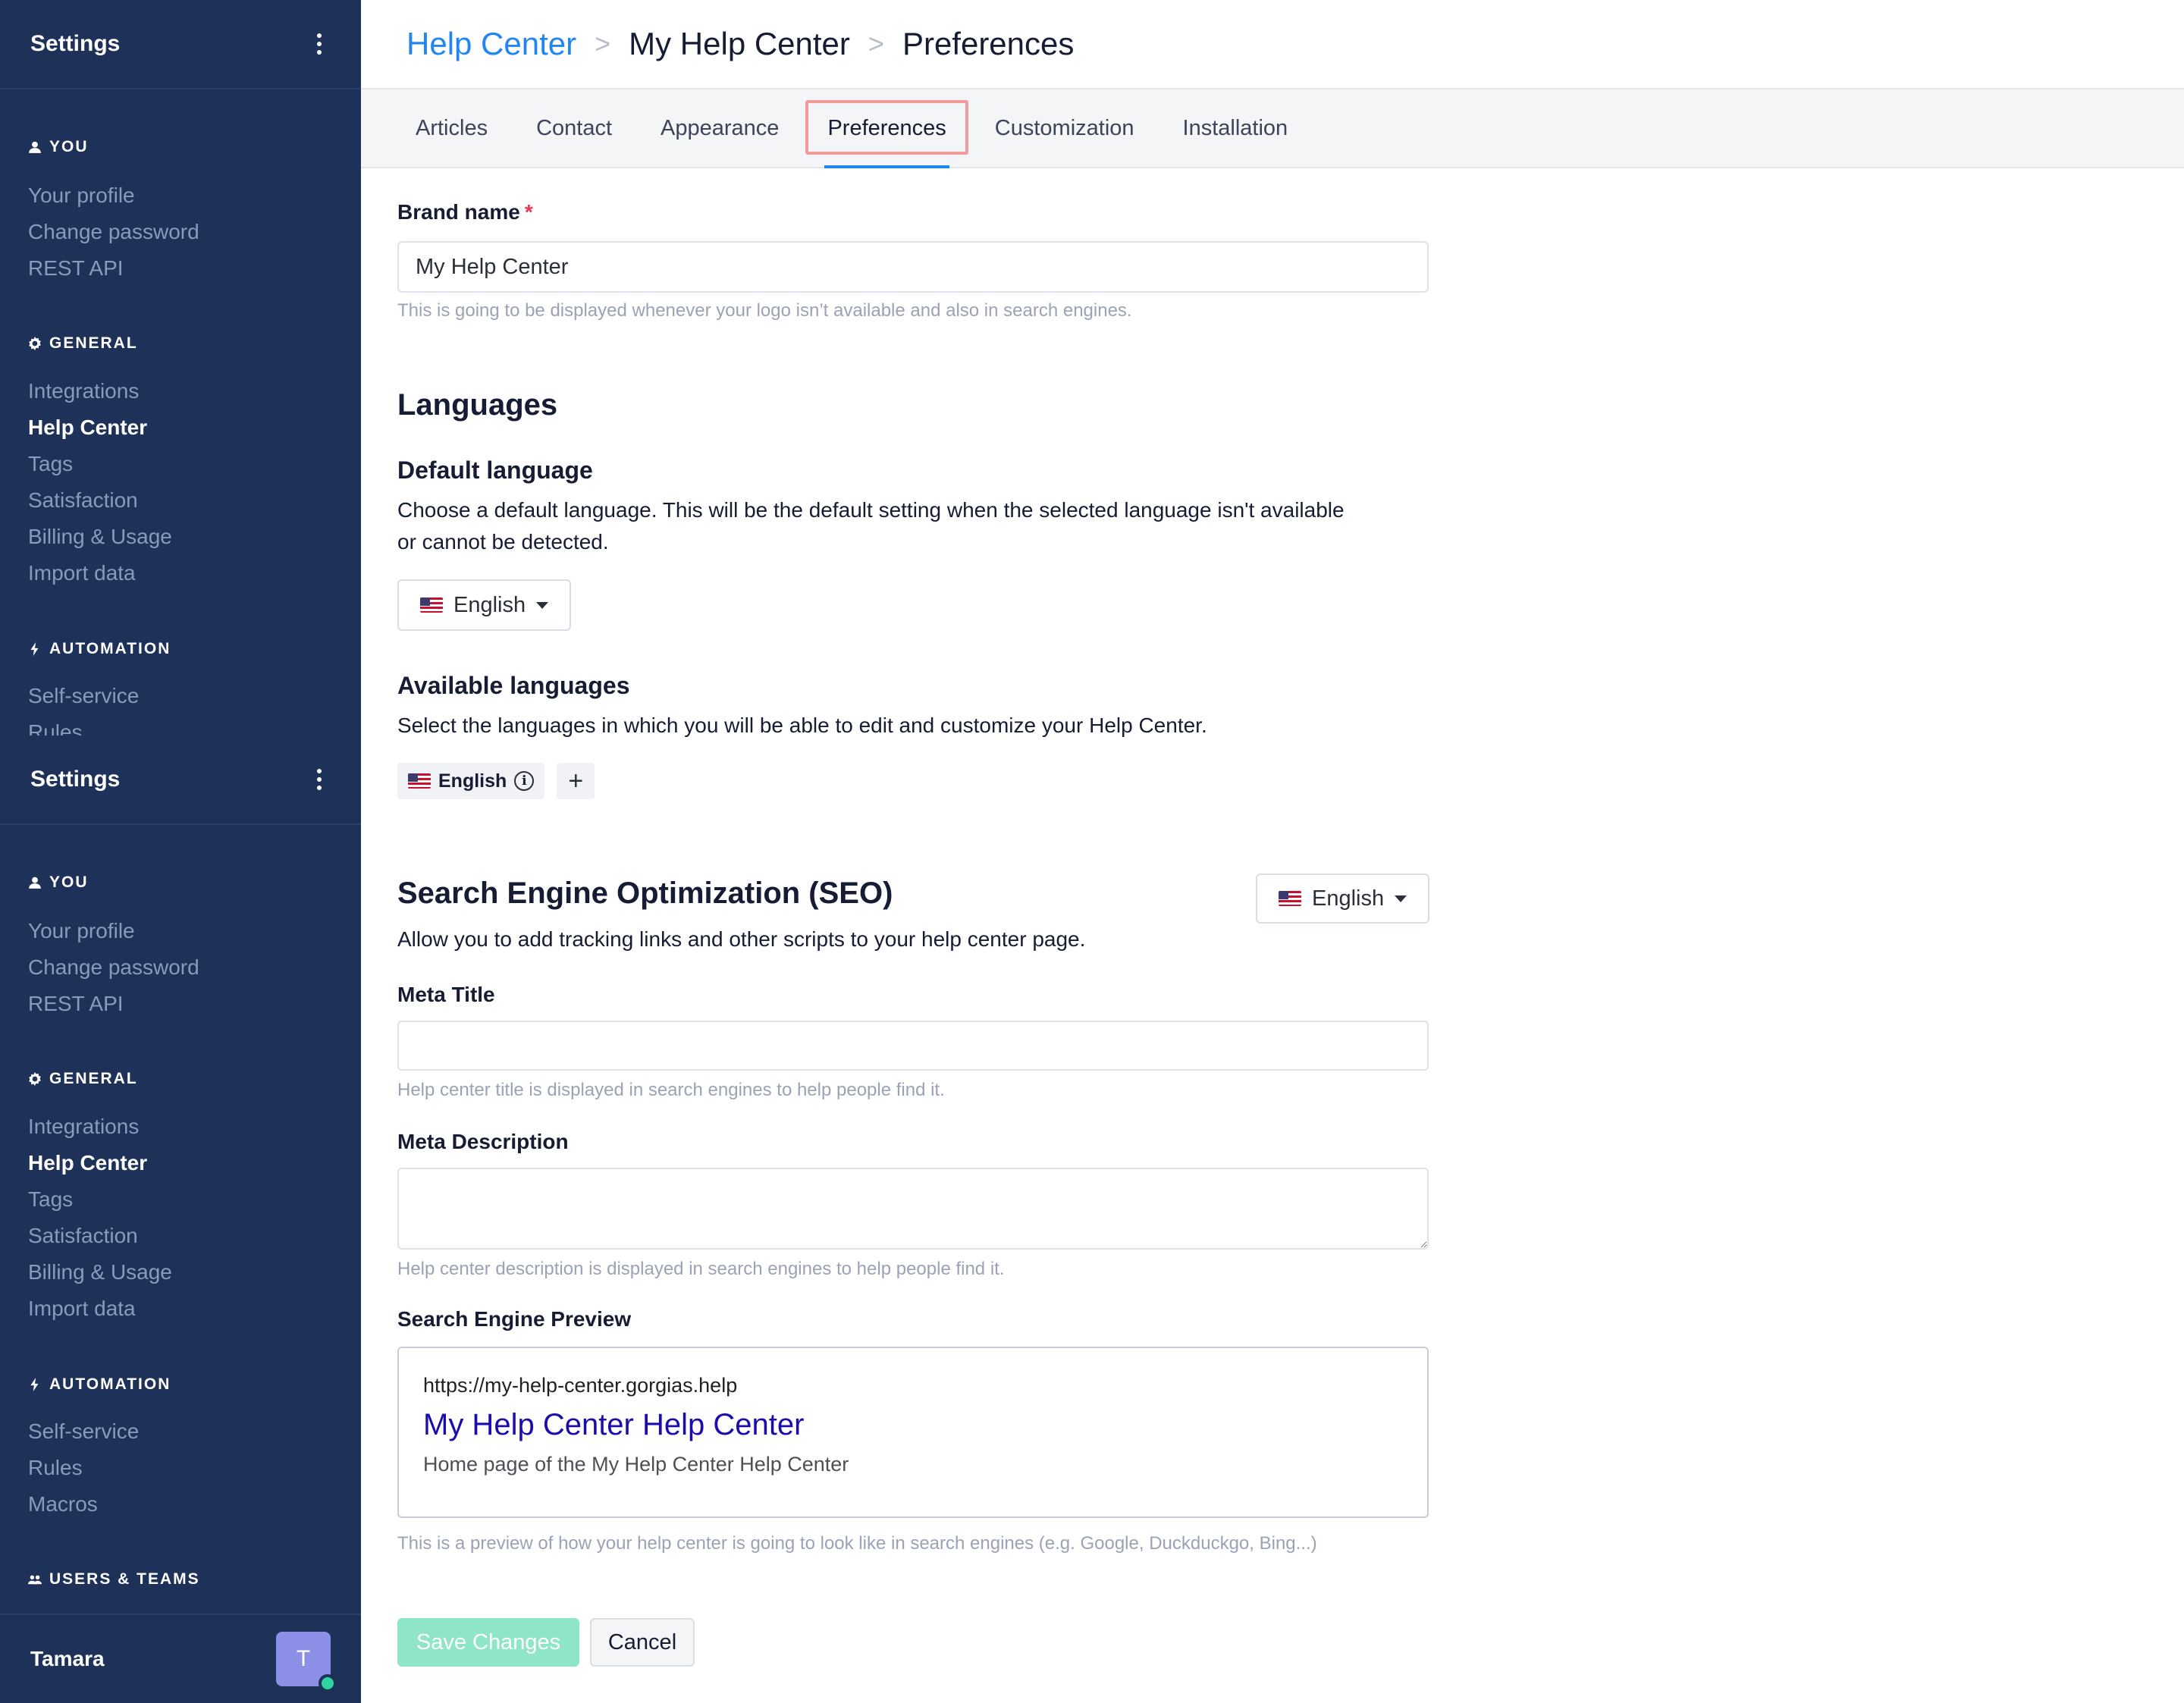 The width and height of the screenshot is (2184, 1703). I want to click on brand-name-input, so click(913, 267).